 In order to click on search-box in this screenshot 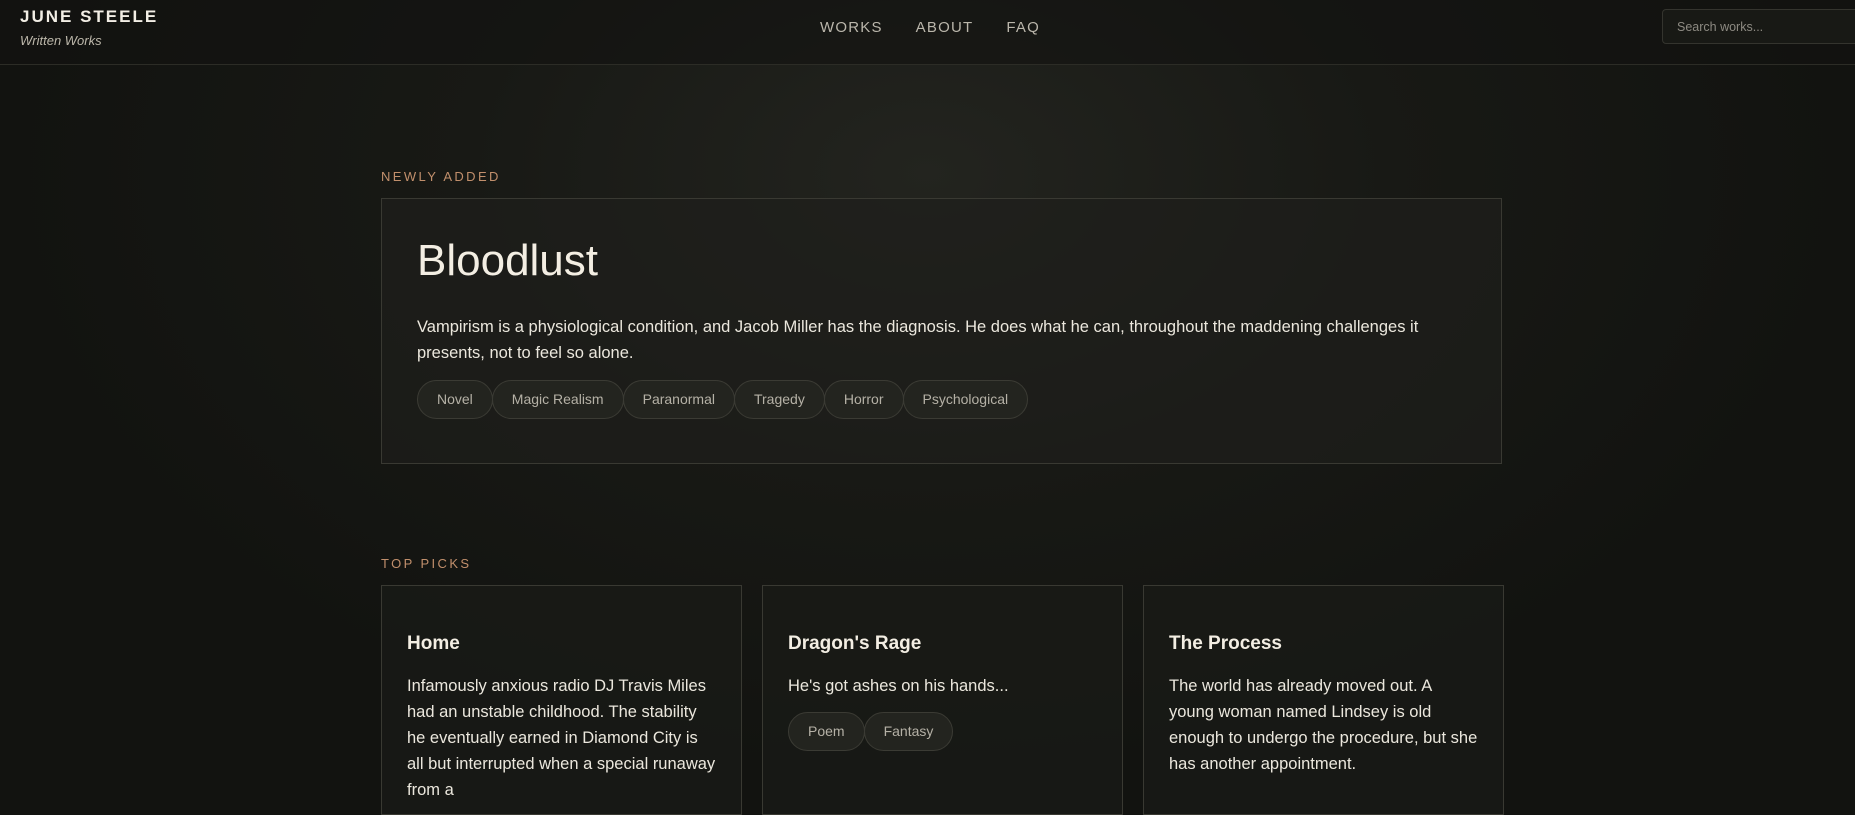, I will do `click(1758, 26)`.